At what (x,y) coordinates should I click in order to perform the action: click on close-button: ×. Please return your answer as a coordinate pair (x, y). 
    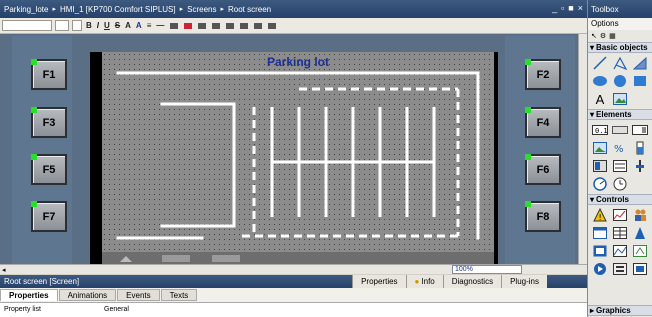
    Looking at the image, I should click on (580, 8).